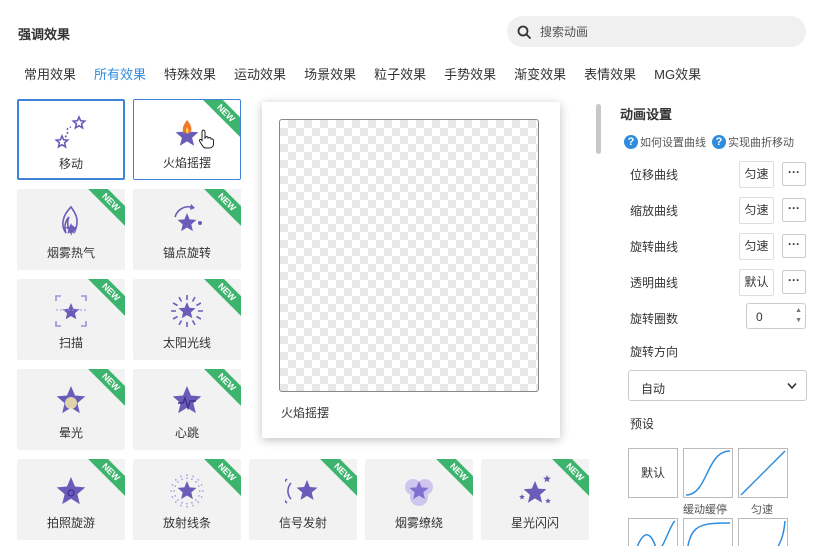 The image size is (815, 546). What do you see at coordinates (654, 352) in the screenshot?
I see `rotation-direction-label: 旋转方向` at bounding box center [654, 352].